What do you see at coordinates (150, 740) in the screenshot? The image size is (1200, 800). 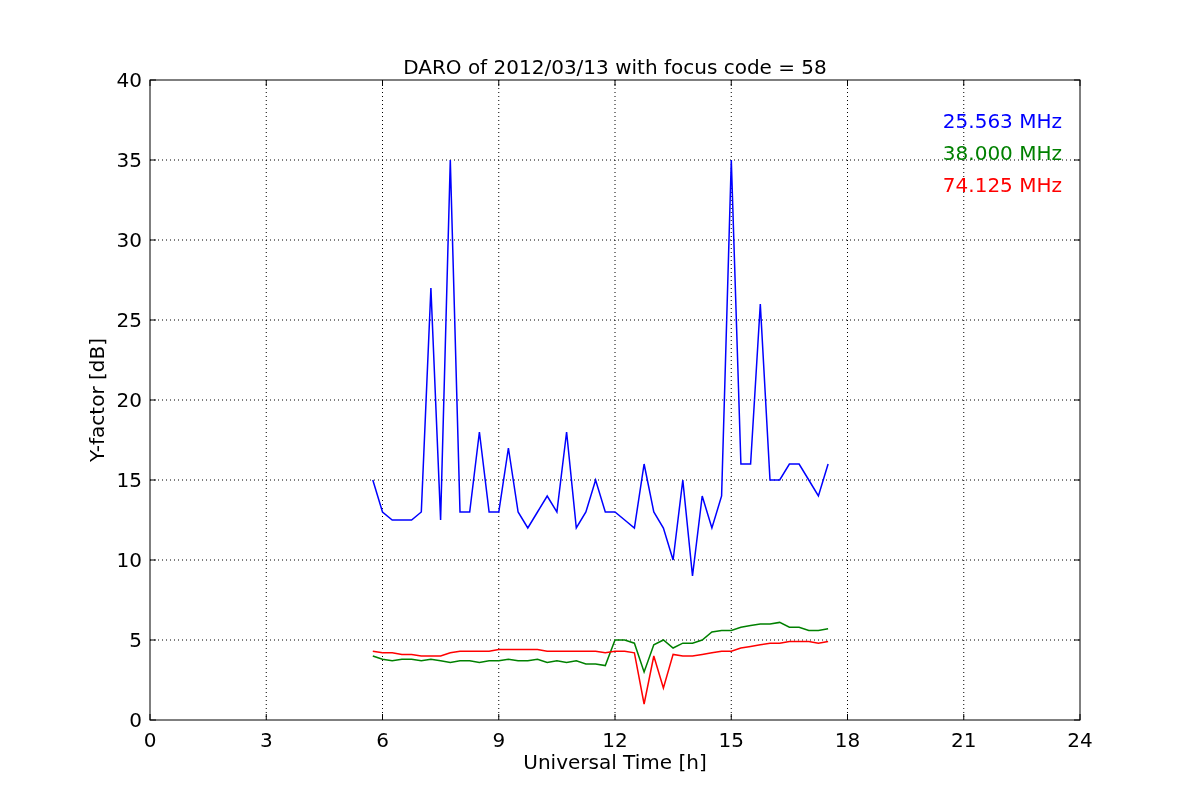 I see `x-tick-label: 0` at bounding box center [150, 740].